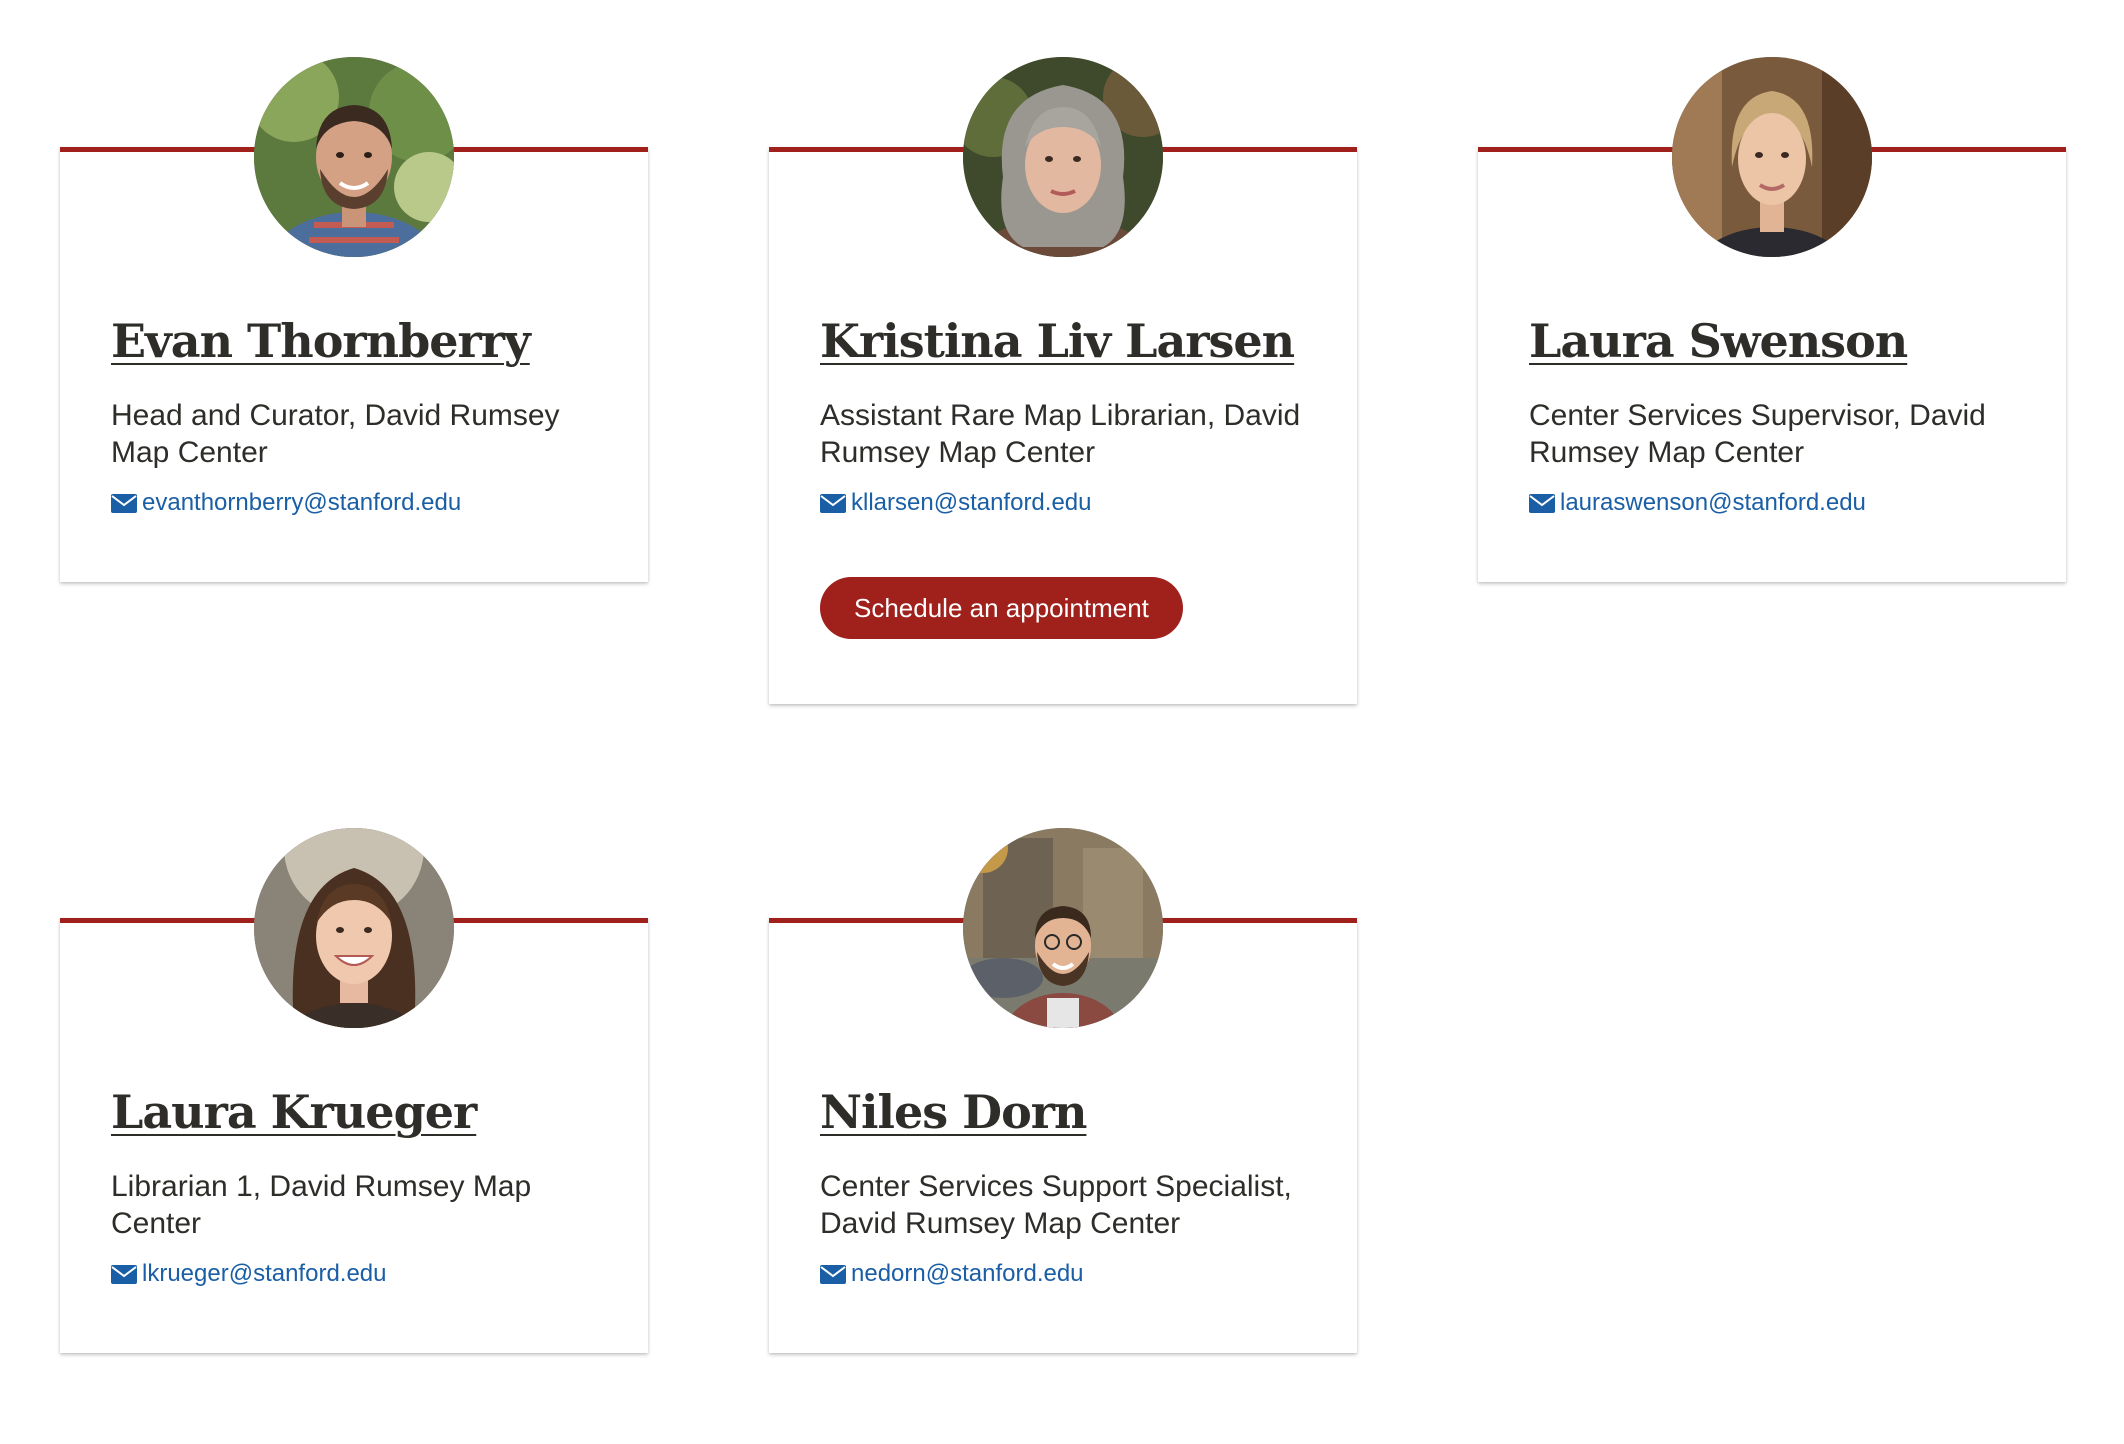  I want to click on staff-email-link: evanthornberry@stanford.edu, so click(286, 503).